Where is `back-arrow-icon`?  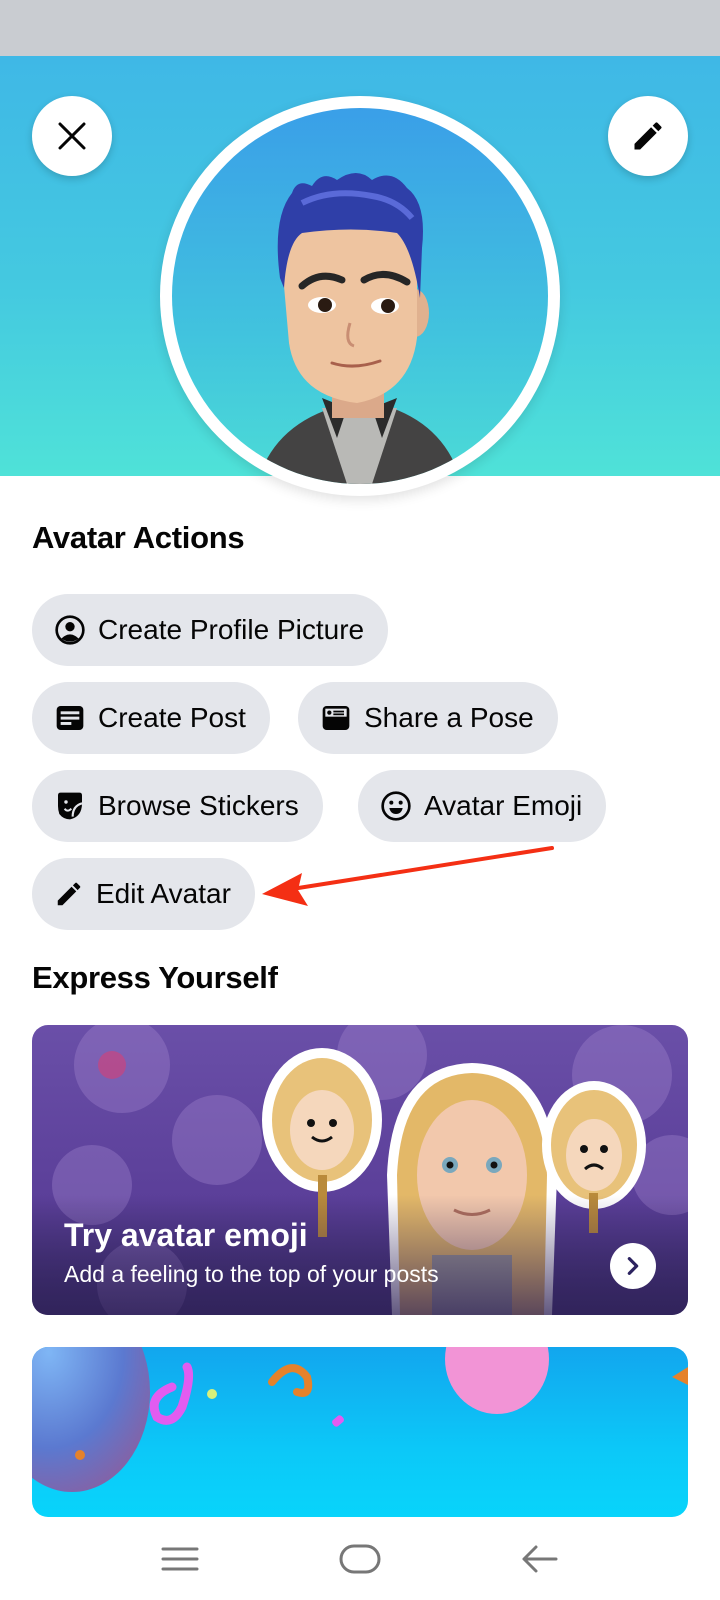
back-arrow-icon is located at coordinates (540, 1559).